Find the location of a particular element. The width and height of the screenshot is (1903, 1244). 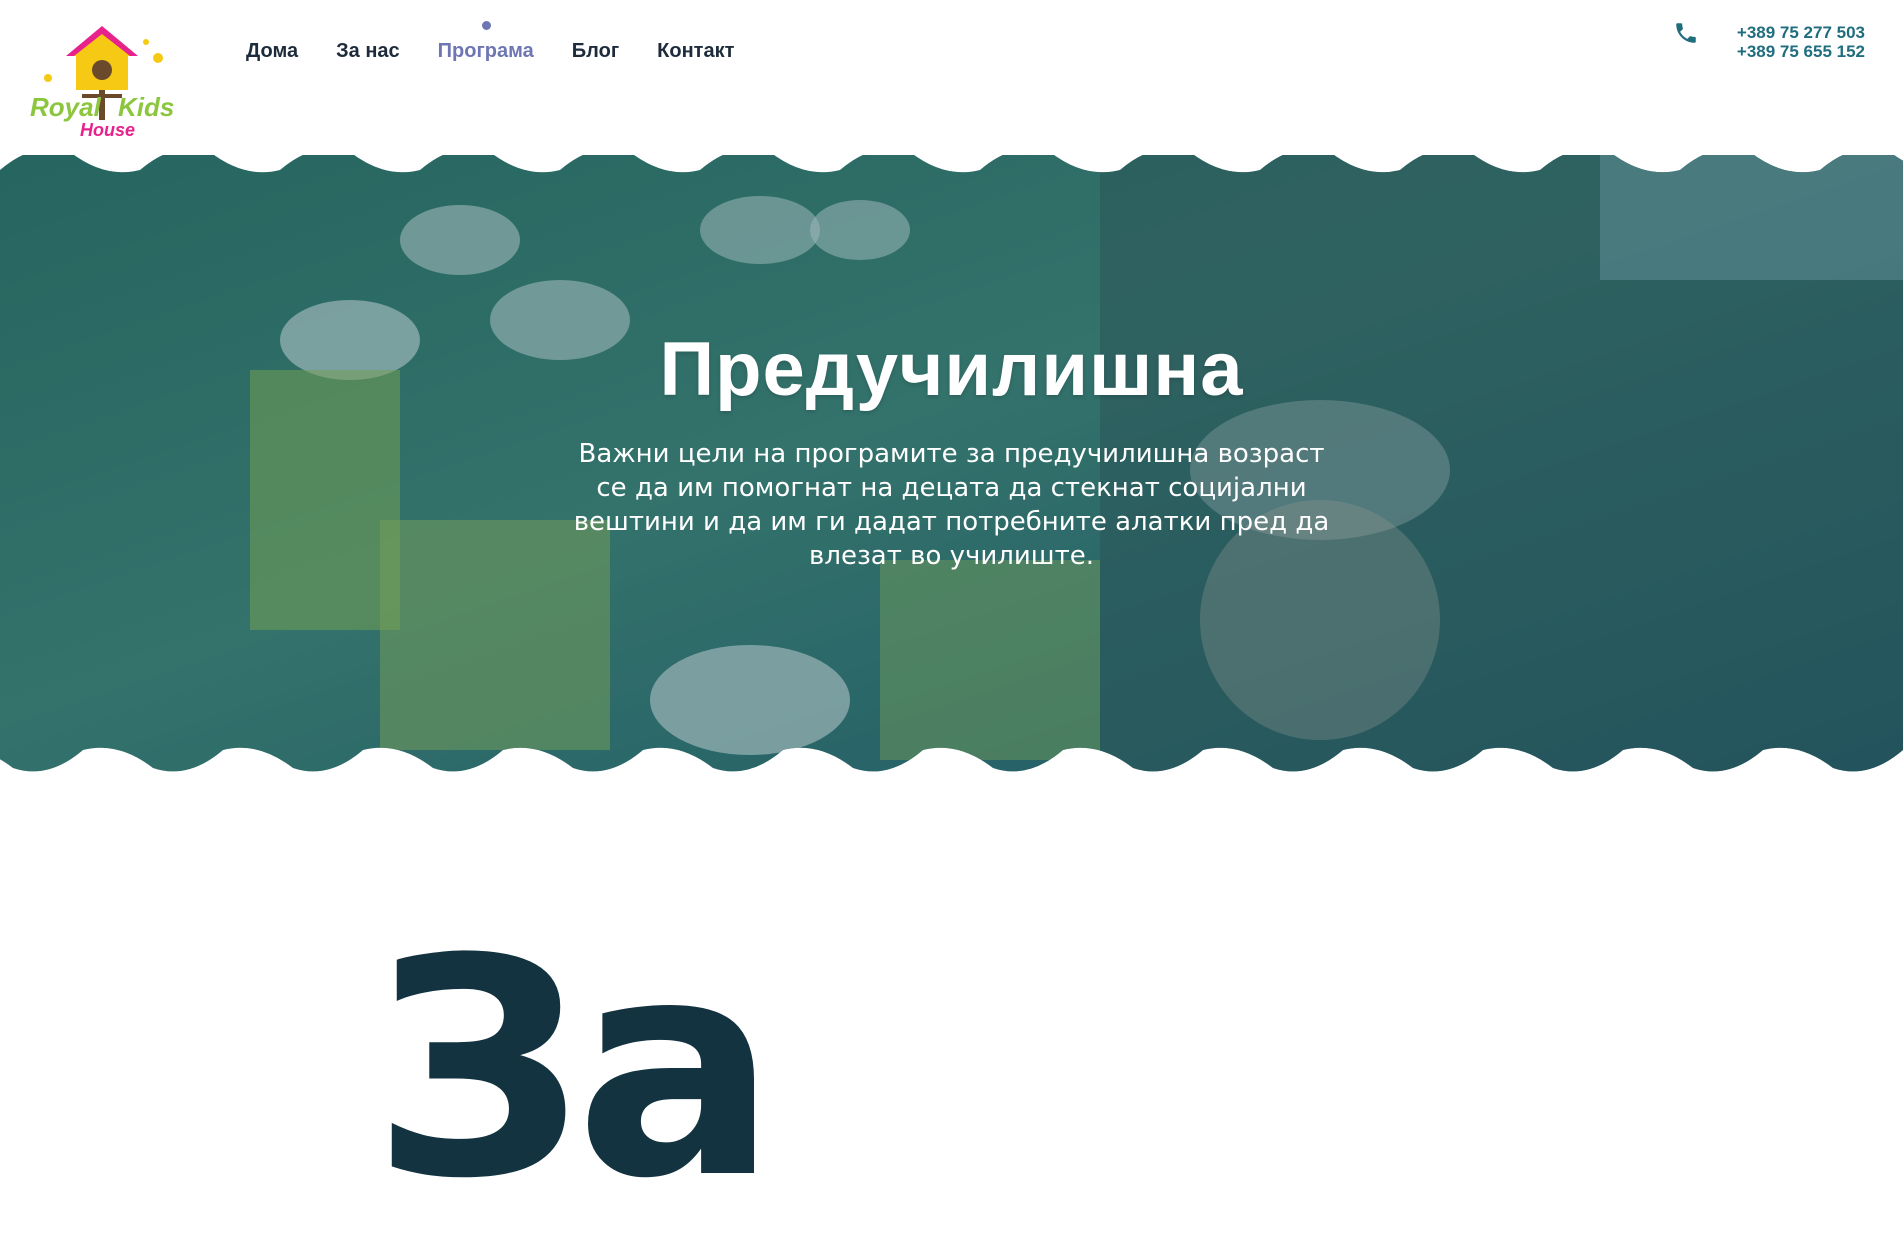

nav-item-blog: Блог is located at coordinates (595, 51).